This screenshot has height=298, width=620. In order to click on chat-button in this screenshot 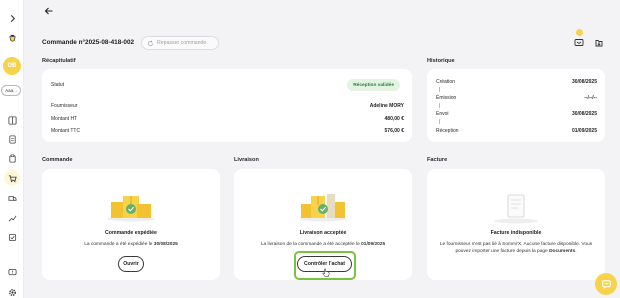, I will do `click(606, 284)`.